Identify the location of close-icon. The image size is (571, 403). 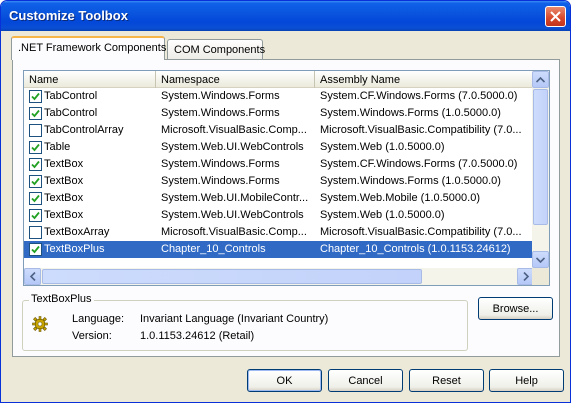
(555, 16).